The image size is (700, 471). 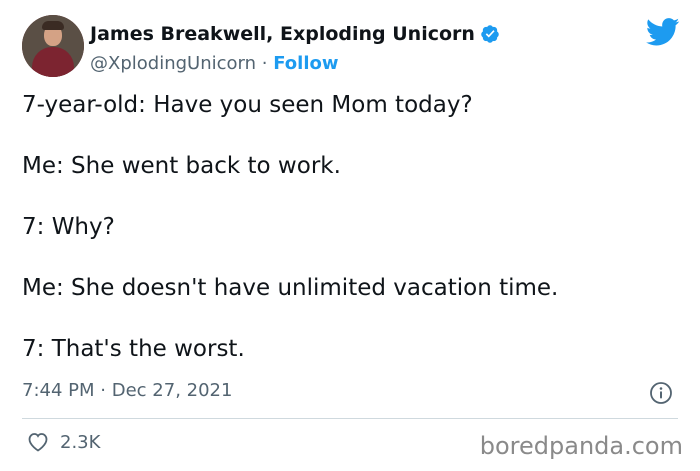 I want to click on author-handle: @XplodingUnicorn, so click(x=173, y=63).